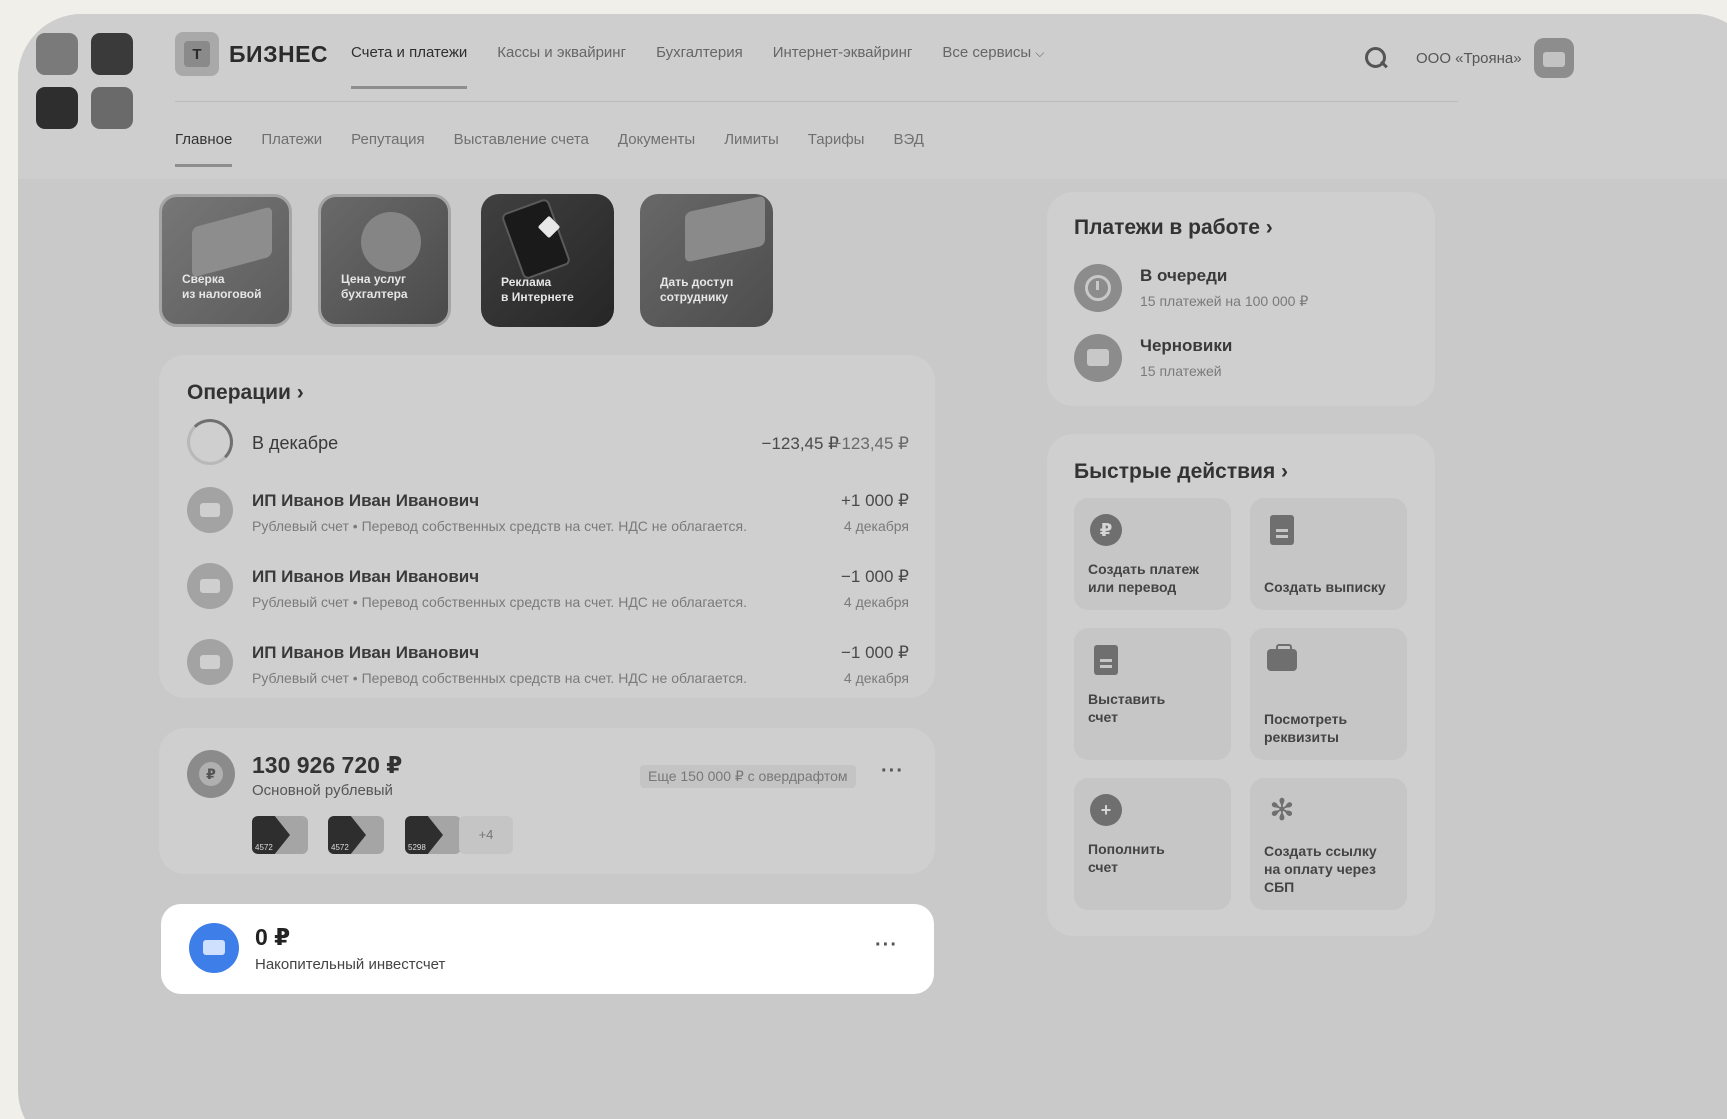 This screenshot has height=1119, width=1727. What do you see at coordinates (210, 442) in the screenshot?
I see `month-progress-icon` at bounding box center [210, 442].